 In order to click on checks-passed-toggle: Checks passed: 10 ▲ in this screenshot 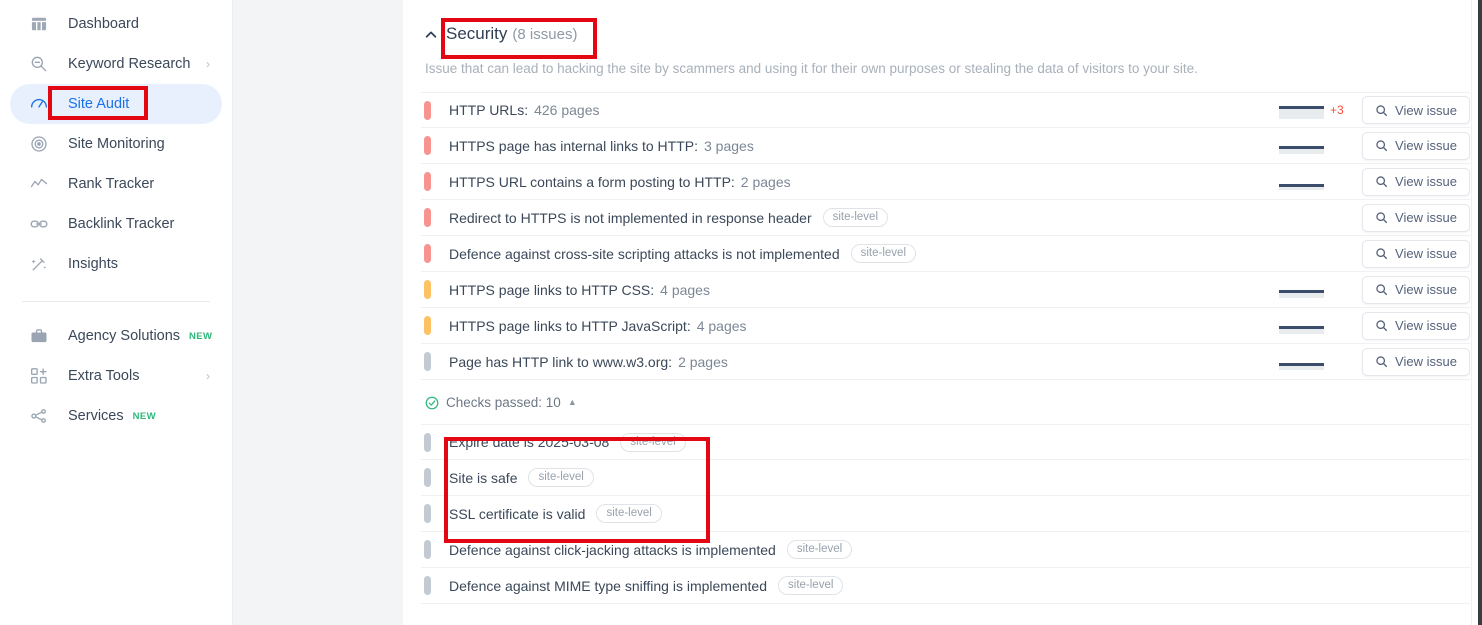, I will do `click(947, 402)`.